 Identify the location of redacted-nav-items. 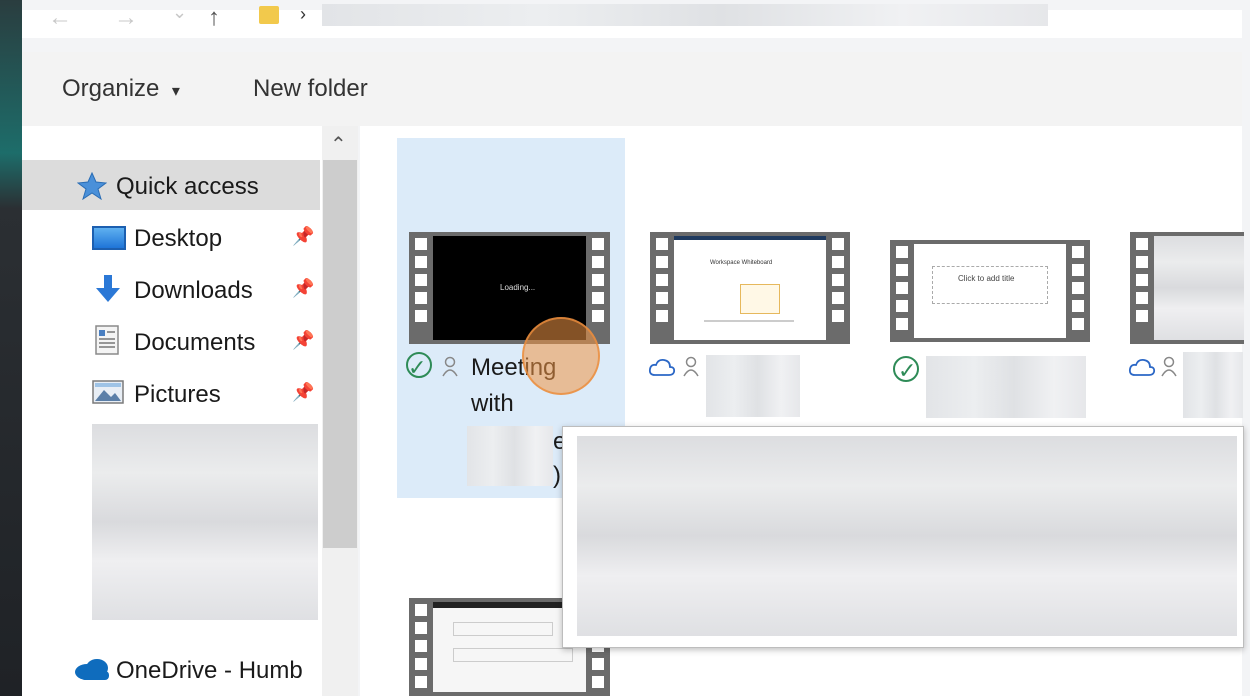
(205, 522).